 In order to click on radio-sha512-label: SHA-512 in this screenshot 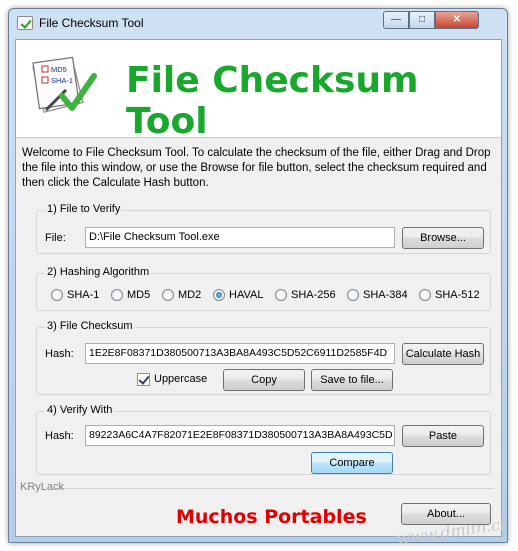, I will do `click(457, 295)`.